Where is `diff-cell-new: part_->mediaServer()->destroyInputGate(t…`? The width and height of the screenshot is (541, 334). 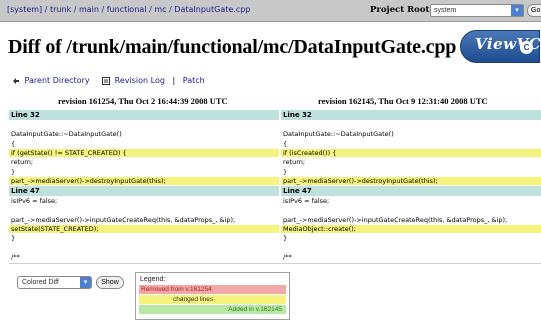
diff-cell-new: part_->mediaServer()->destroyInputGate(t… is located at coordinates (411, 181).